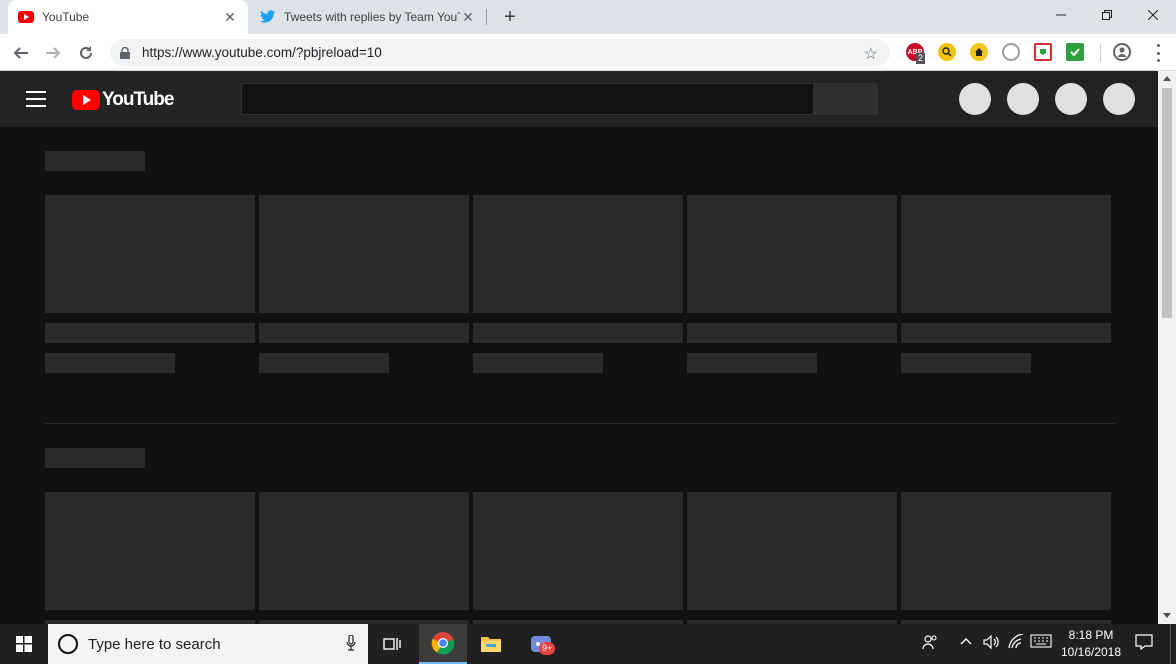 This screenshot has width=1176, height=664. Describe the element at coordinates (921, 58) in the screenshot. I see `adblock-count-badge: 2` at that location.